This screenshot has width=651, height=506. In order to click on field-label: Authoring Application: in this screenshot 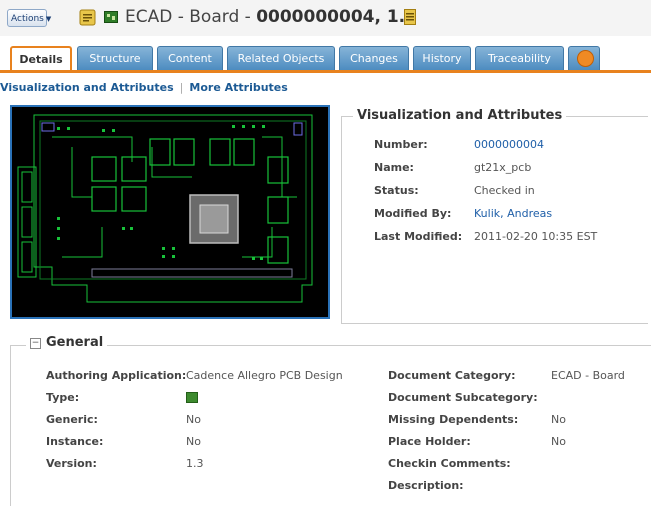, I will do `click(116, 375)`.